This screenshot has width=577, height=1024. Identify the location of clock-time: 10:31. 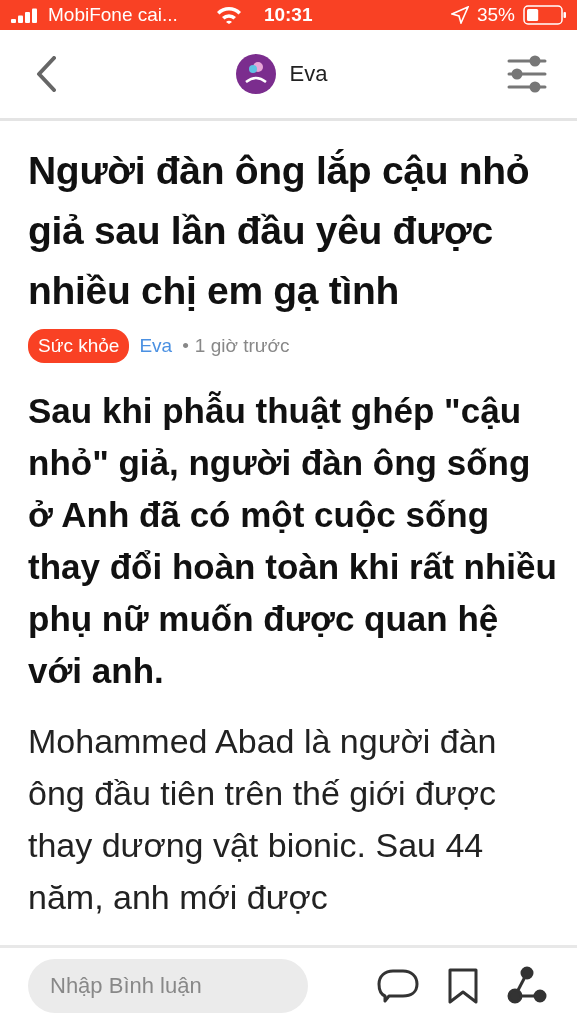
(288, 15).